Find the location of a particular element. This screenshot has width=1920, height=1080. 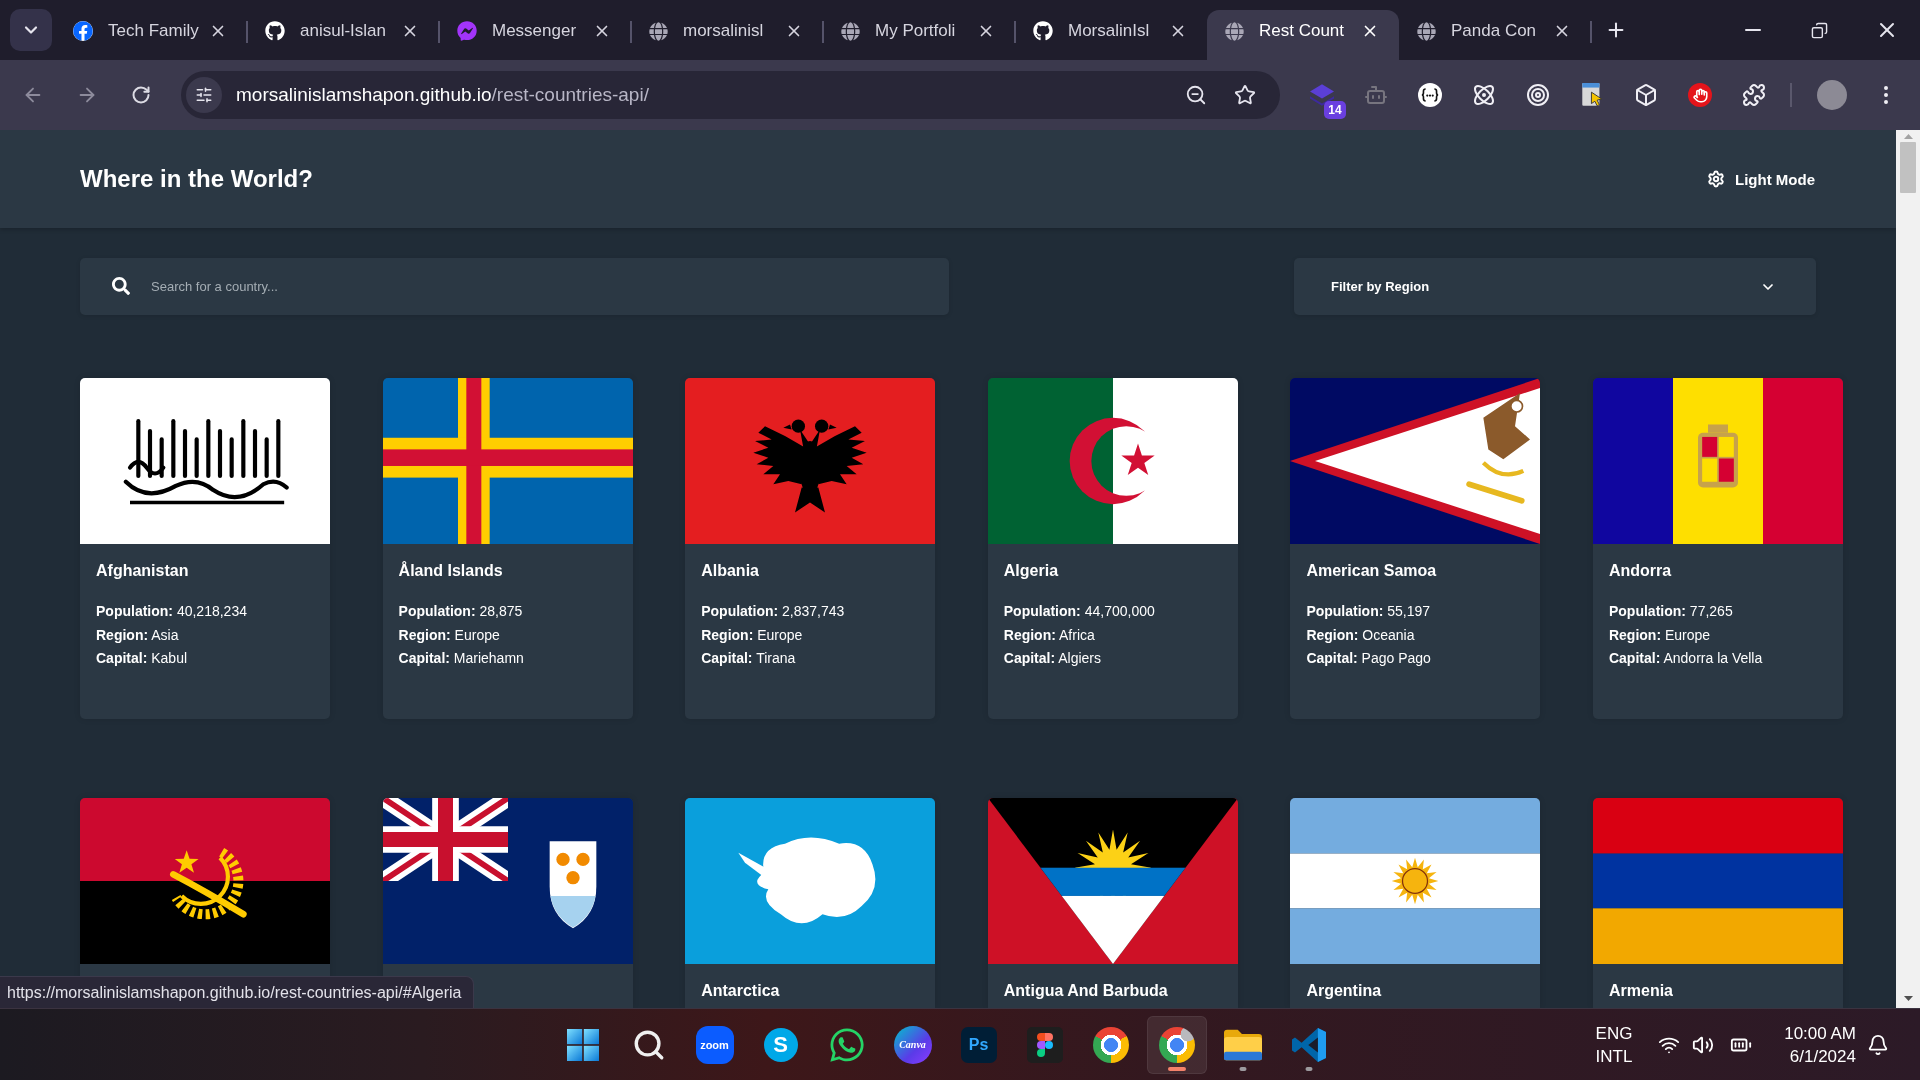

country-card: Argentina is located at coordinates (1415, 903).